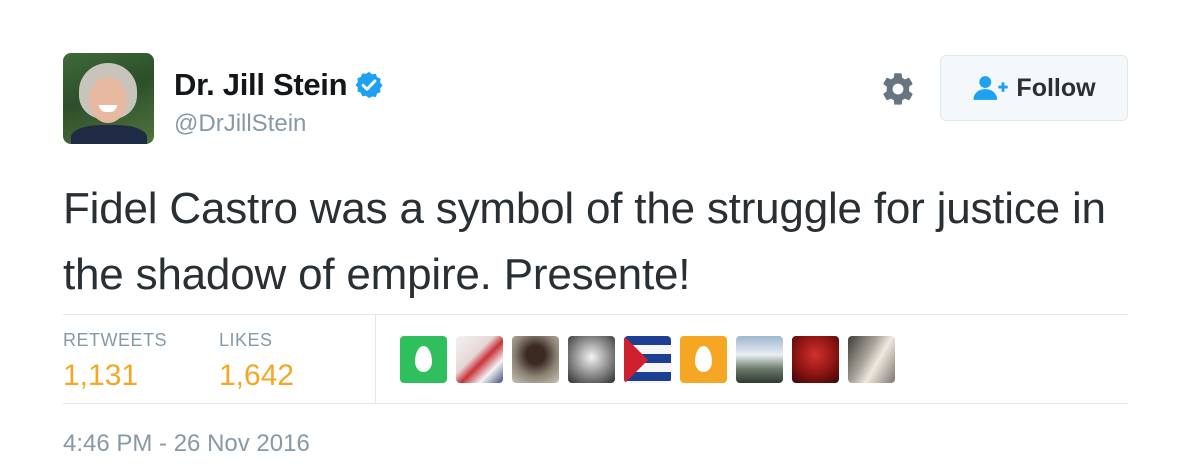 This screenshot has width=1200, height=472. What do you see at coordinates (186, 444) in the screenshot?
I see `tweet-timestamp: 4:46 PM - 26 Nov 2016` at bounding box center [186, 444].